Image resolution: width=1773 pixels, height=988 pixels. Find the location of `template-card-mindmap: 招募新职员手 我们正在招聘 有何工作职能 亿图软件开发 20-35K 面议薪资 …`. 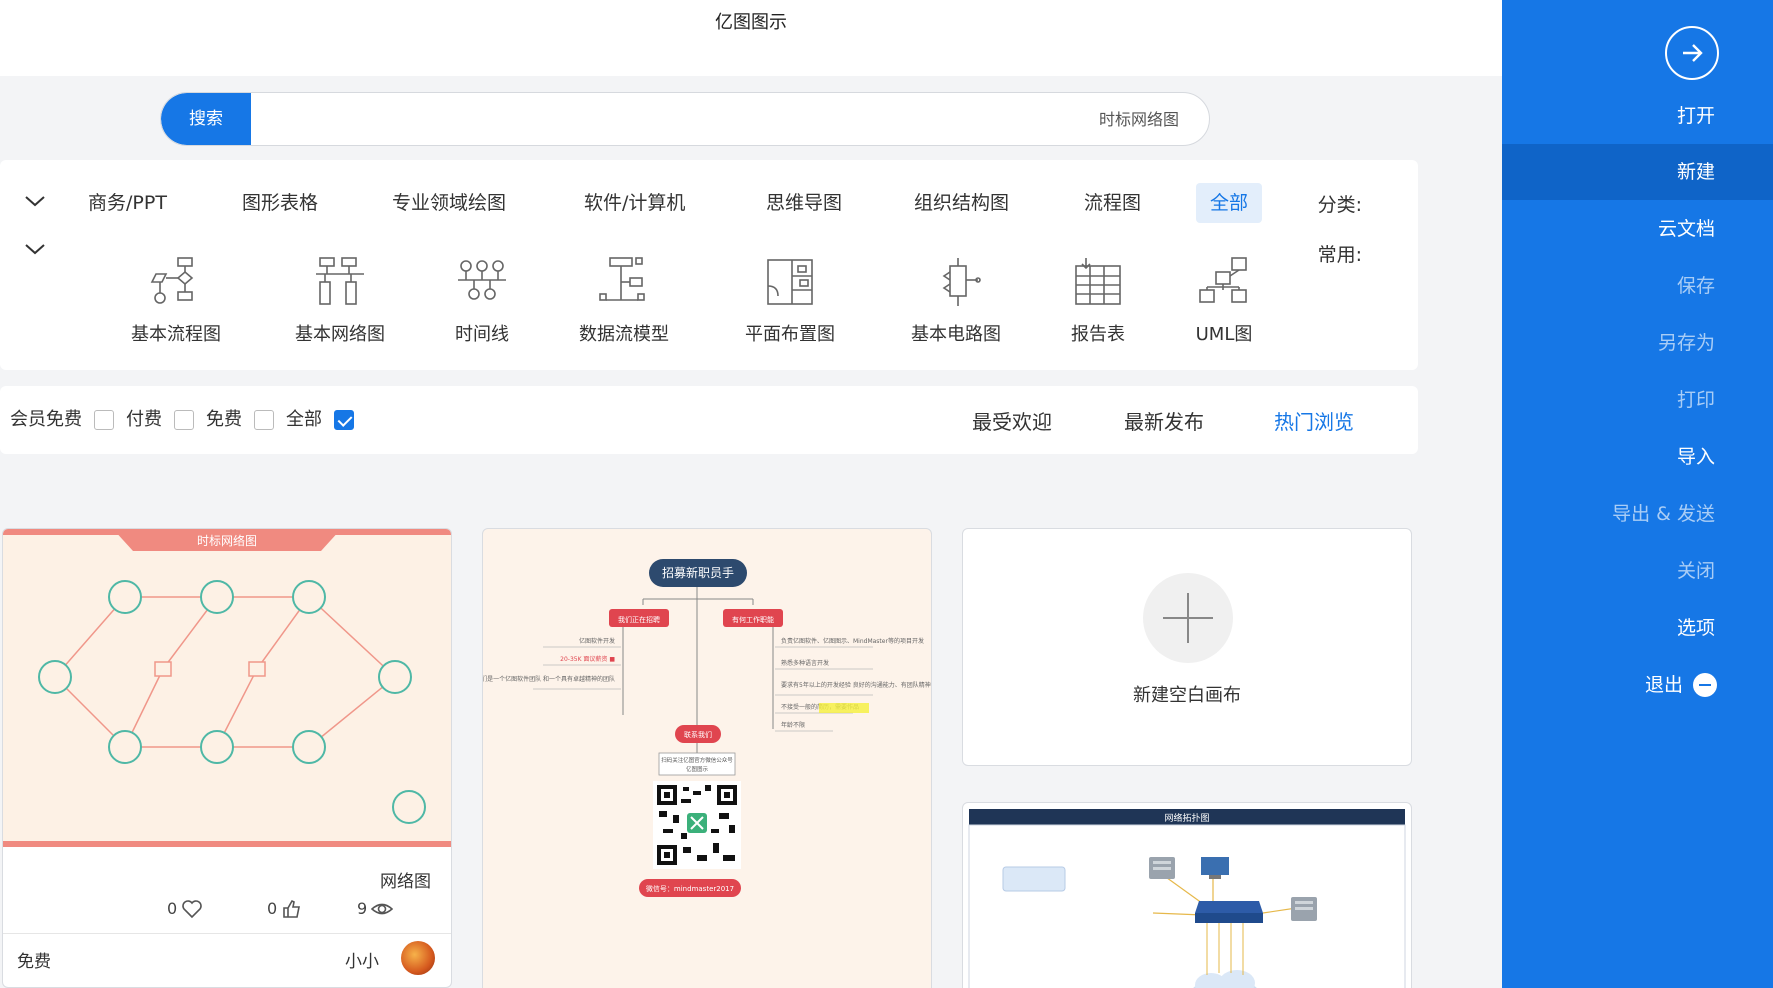

template-card-mindmap: 招募新职员手 我们正在招聘 有何工作职能 亿图软件开发 20-35K 面议薪资 … is located at coordinates (707, 758).